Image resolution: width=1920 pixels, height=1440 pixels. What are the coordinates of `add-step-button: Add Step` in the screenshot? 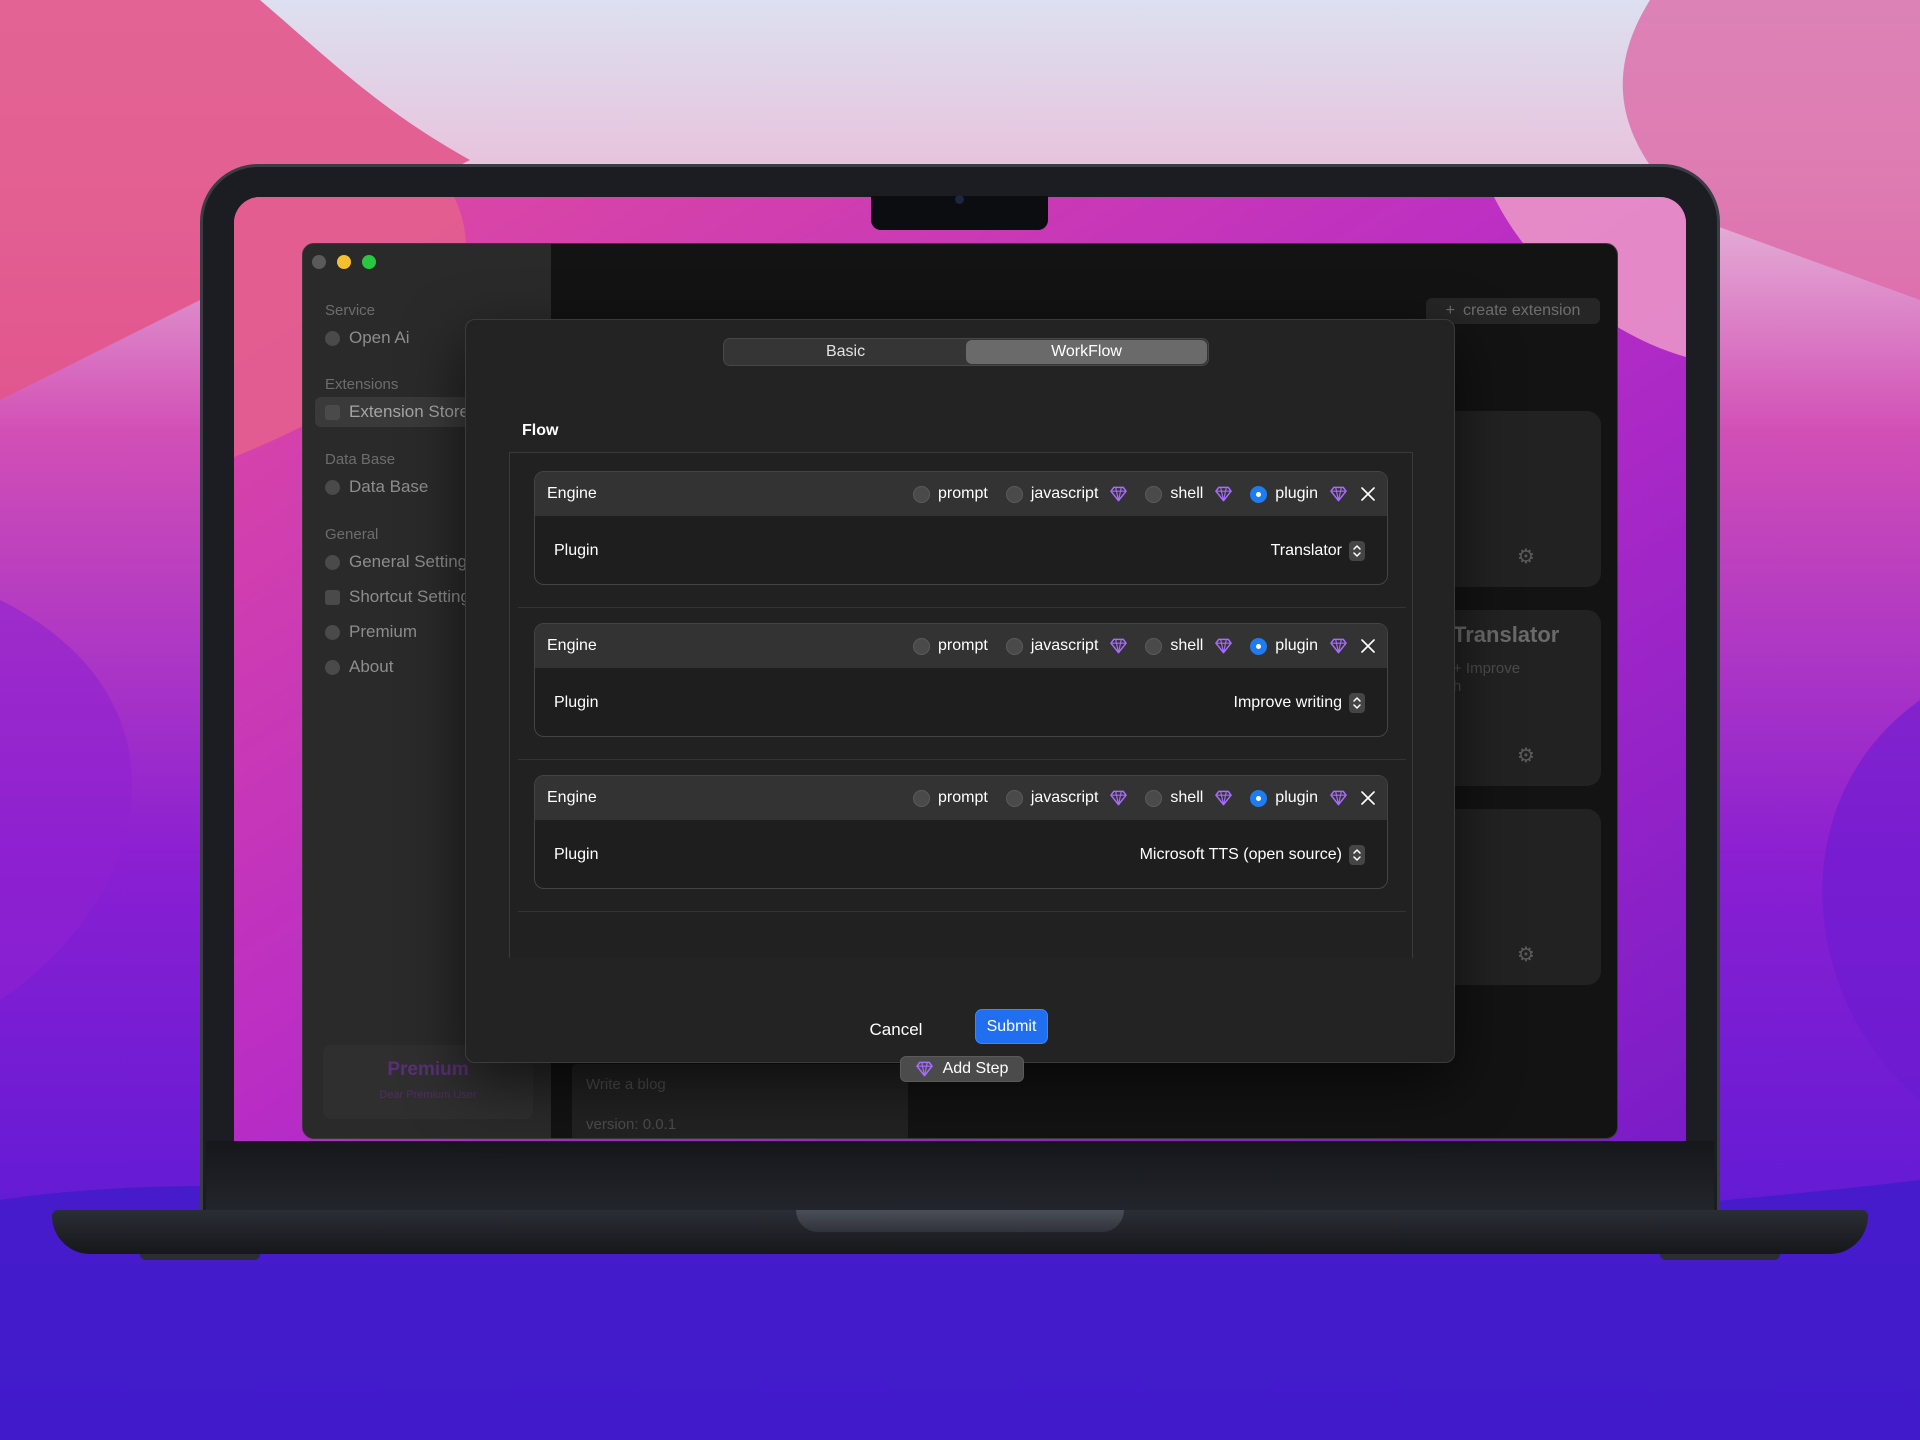 It's located at (962, 1069).